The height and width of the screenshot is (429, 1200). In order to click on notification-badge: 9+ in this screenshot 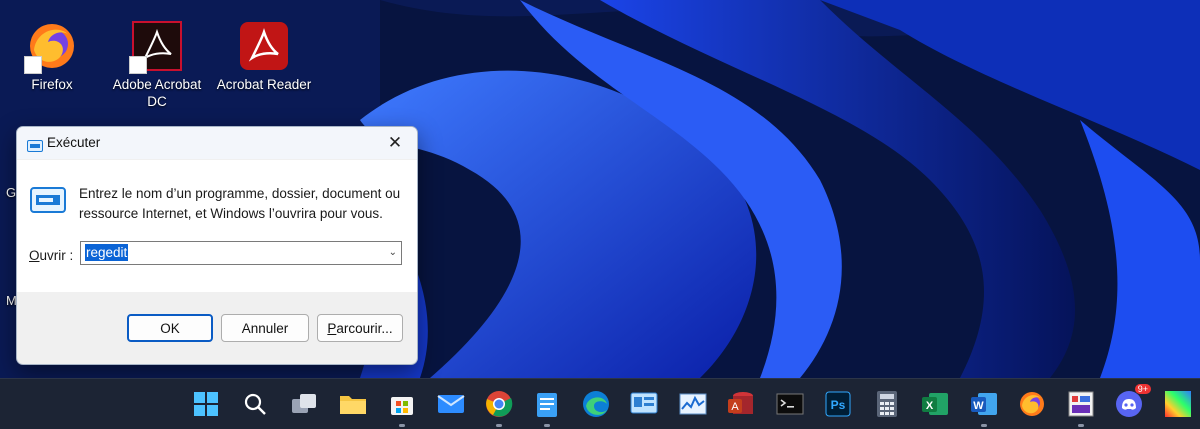, I will do `click(1142, 389)`.